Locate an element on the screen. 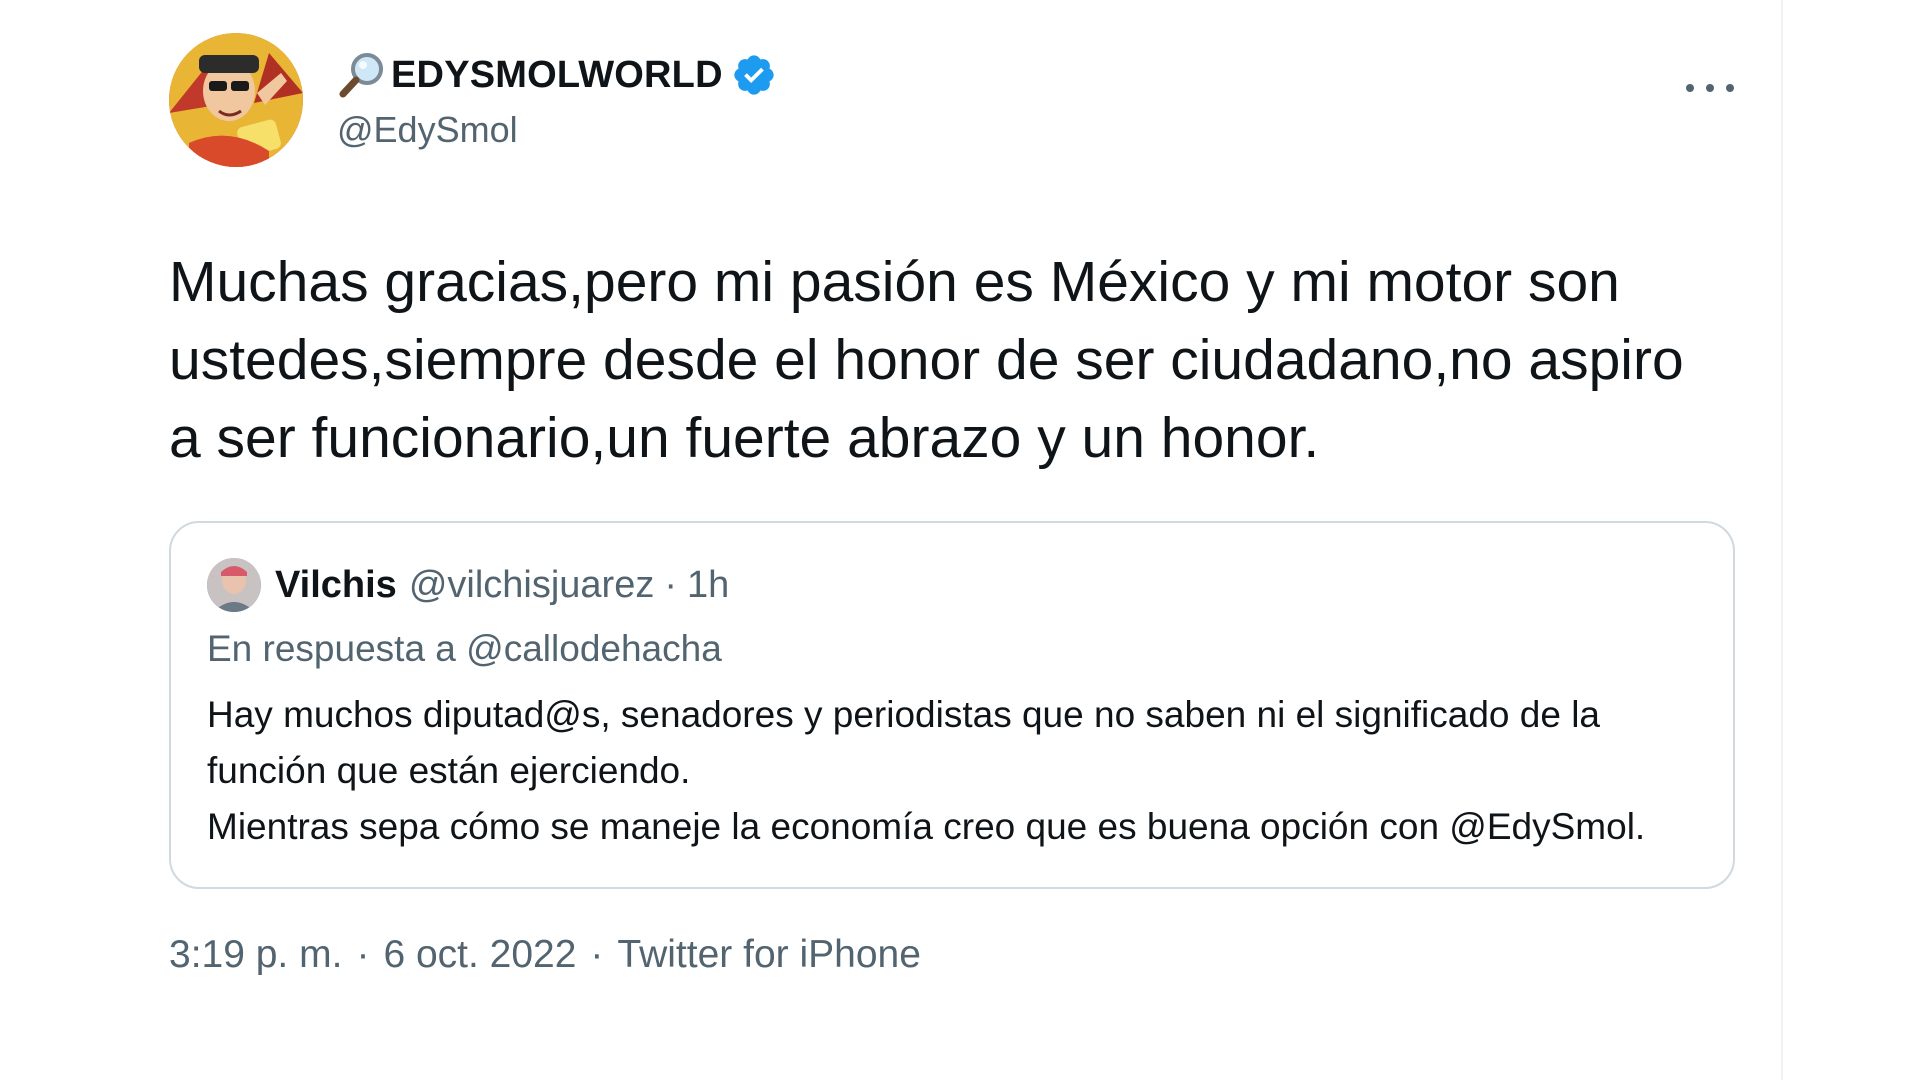  tweet-time: 3:19 p. m. is located at coordinates (255, 955).